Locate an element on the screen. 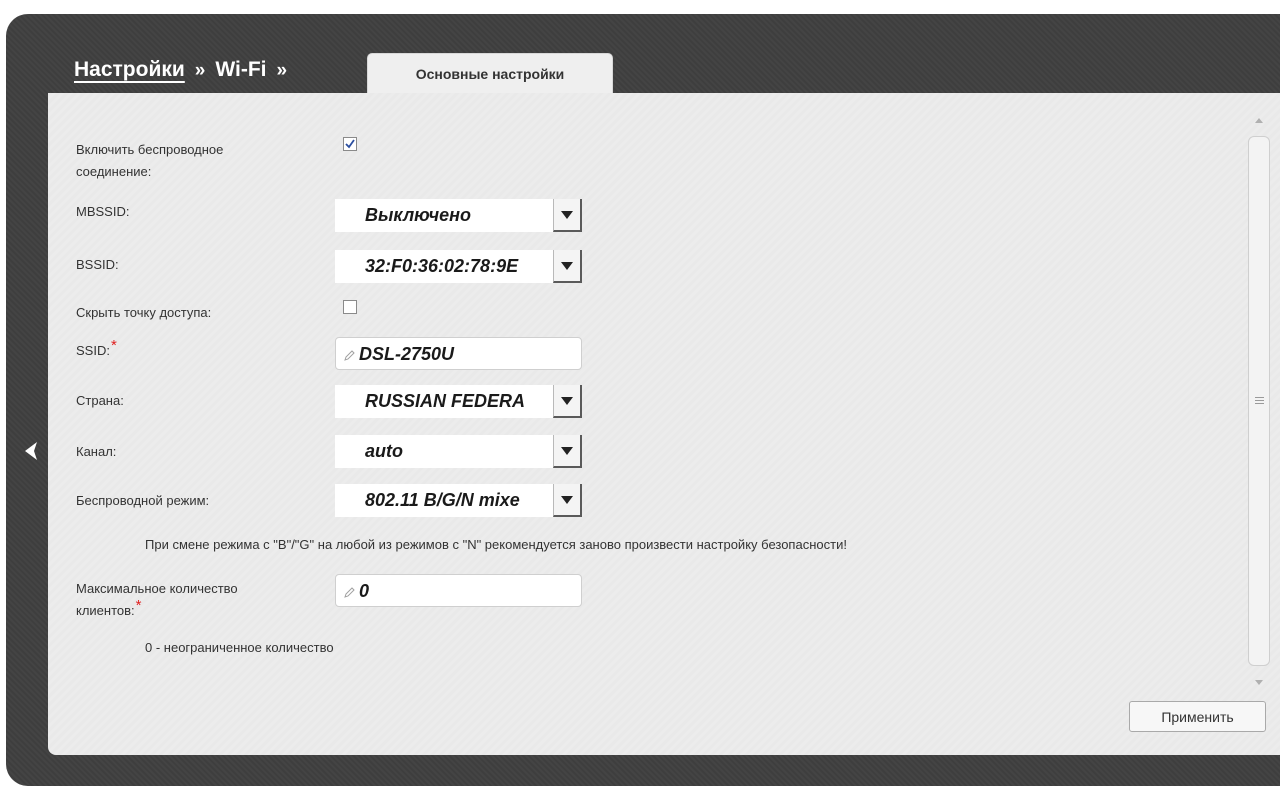 The height and width of the screenshot is (794, 1280). ssid-input: DSL-2750U is located at coordinates (458, 353).